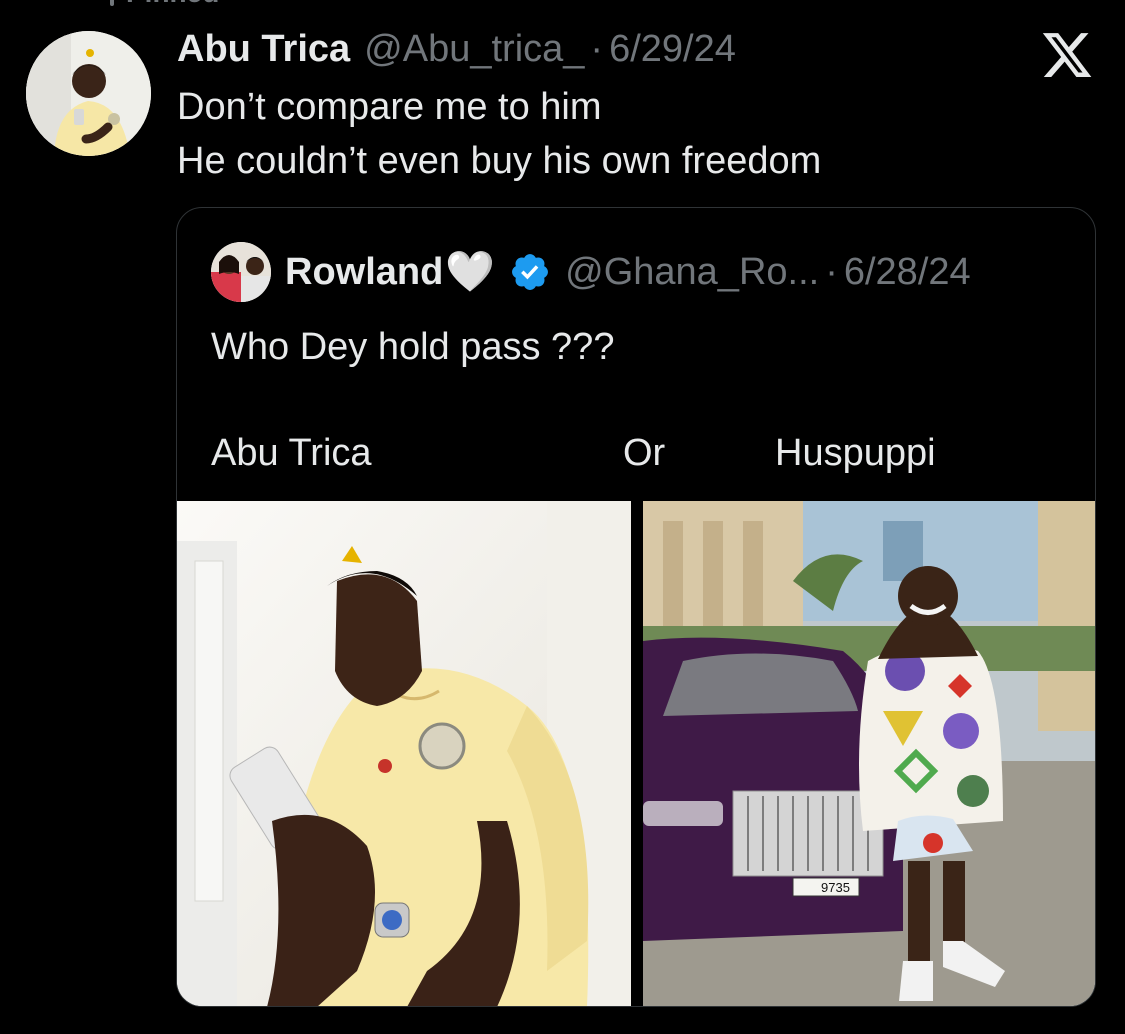 This screenshot has height=1034, width=1125. Describe the element at coordinates (470, 272) in the screenshot. I see `white-heart-emoji: 🤍` at that location.